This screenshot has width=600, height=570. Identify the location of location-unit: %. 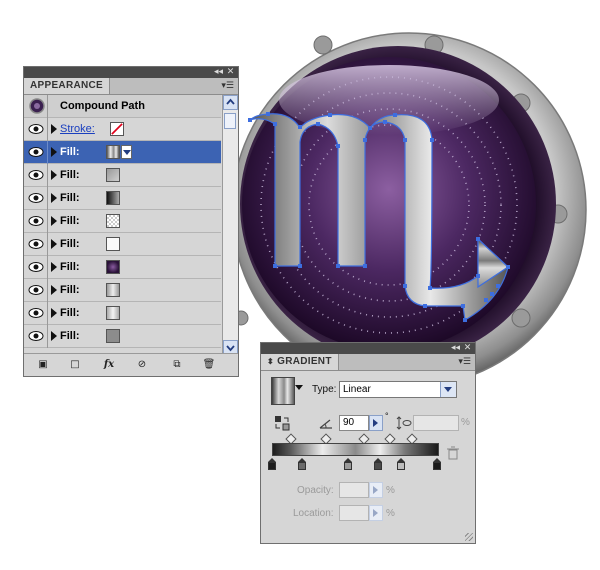
(390, 513).